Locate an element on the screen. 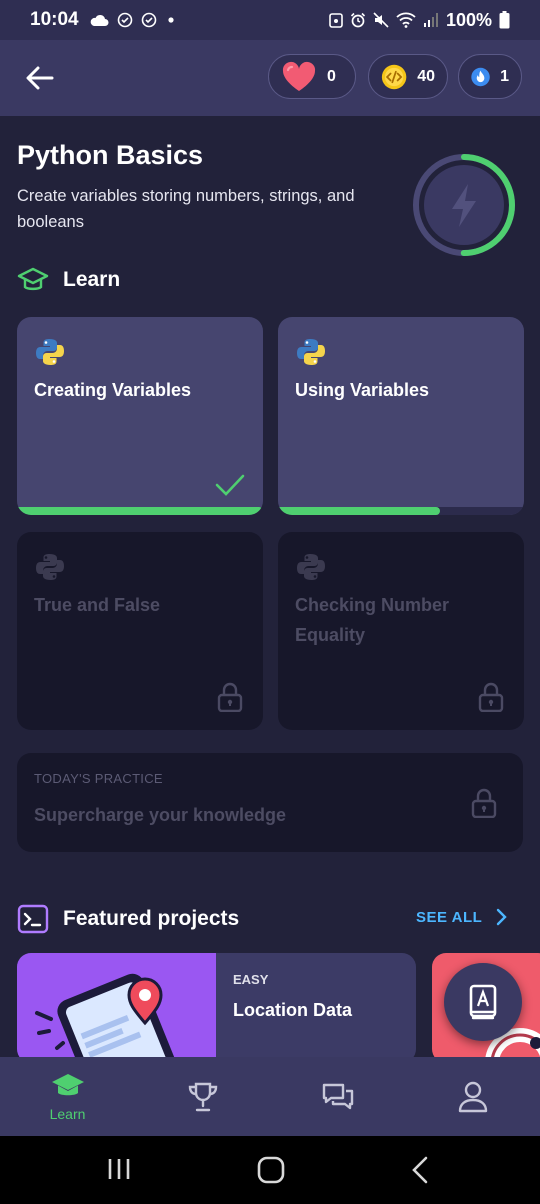 This screenshot has width=540, height=1204. trophy-icon is located at coordinates (202, 1096).